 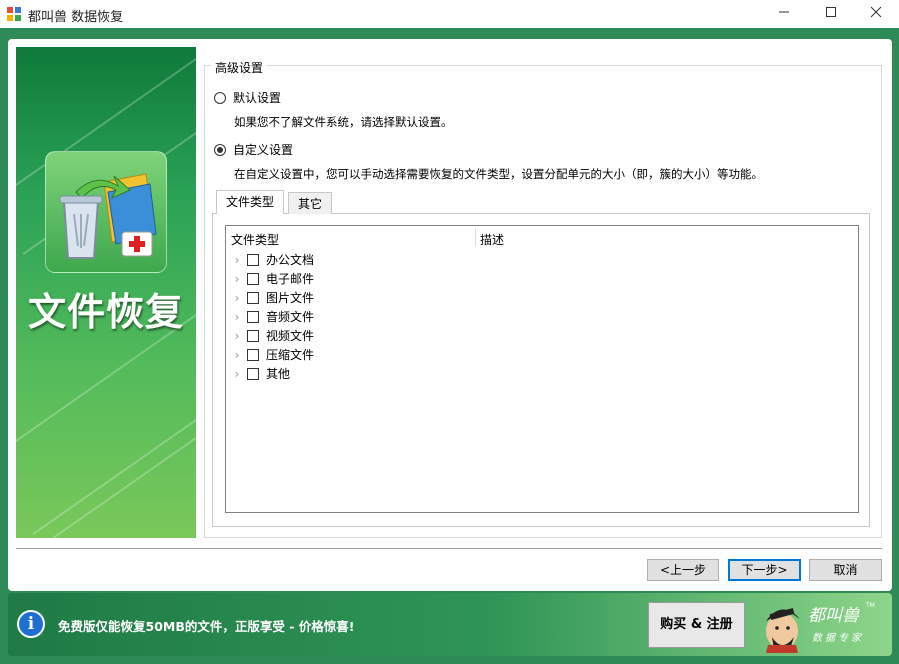 I want to click on close-icon, so click(x=876, y=12).